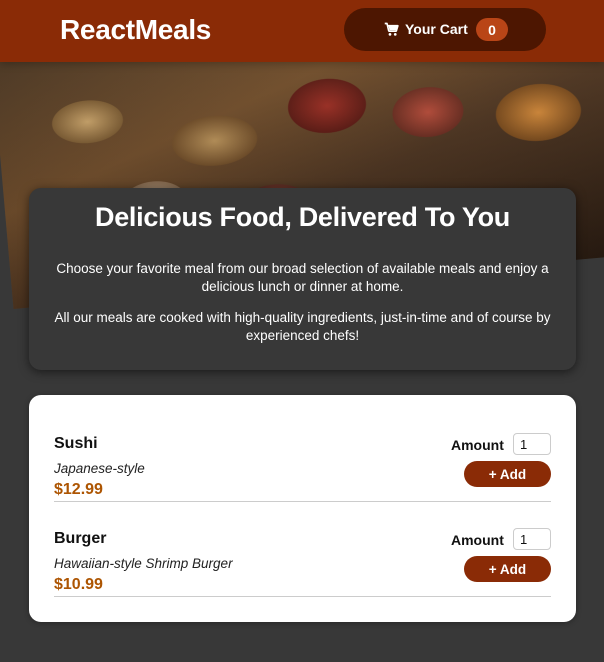 The width and height of the screenshot is (604, 662). What do you see at coordinates (302, 31) in the screenshot?
I see `app-header: ReactMeals Your Cart 0` at bounding box center [302, 31].